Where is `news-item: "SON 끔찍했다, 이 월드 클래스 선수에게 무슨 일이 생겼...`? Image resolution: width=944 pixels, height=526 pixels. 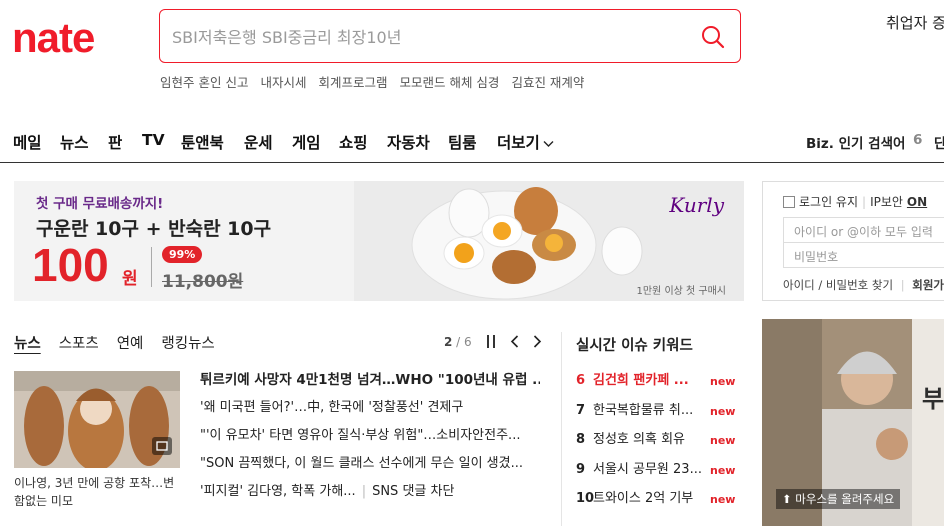 news-item: "SON 끔찍했다, 이 월드 클래스 선수에게 무슨 일이 생겼... is located at coordinates (370, 468).